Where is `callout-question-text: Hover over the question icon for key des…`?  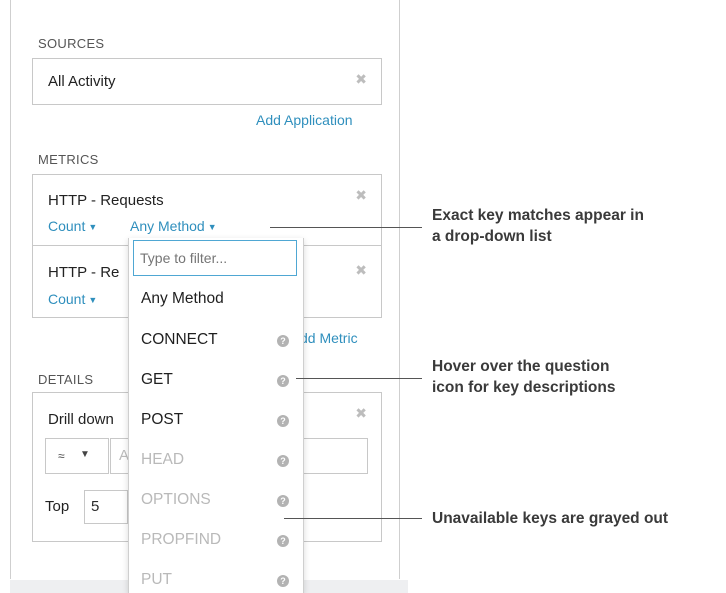 callout-question-text: Hover over the question icon for key des… is located at coordinates (523, 377).